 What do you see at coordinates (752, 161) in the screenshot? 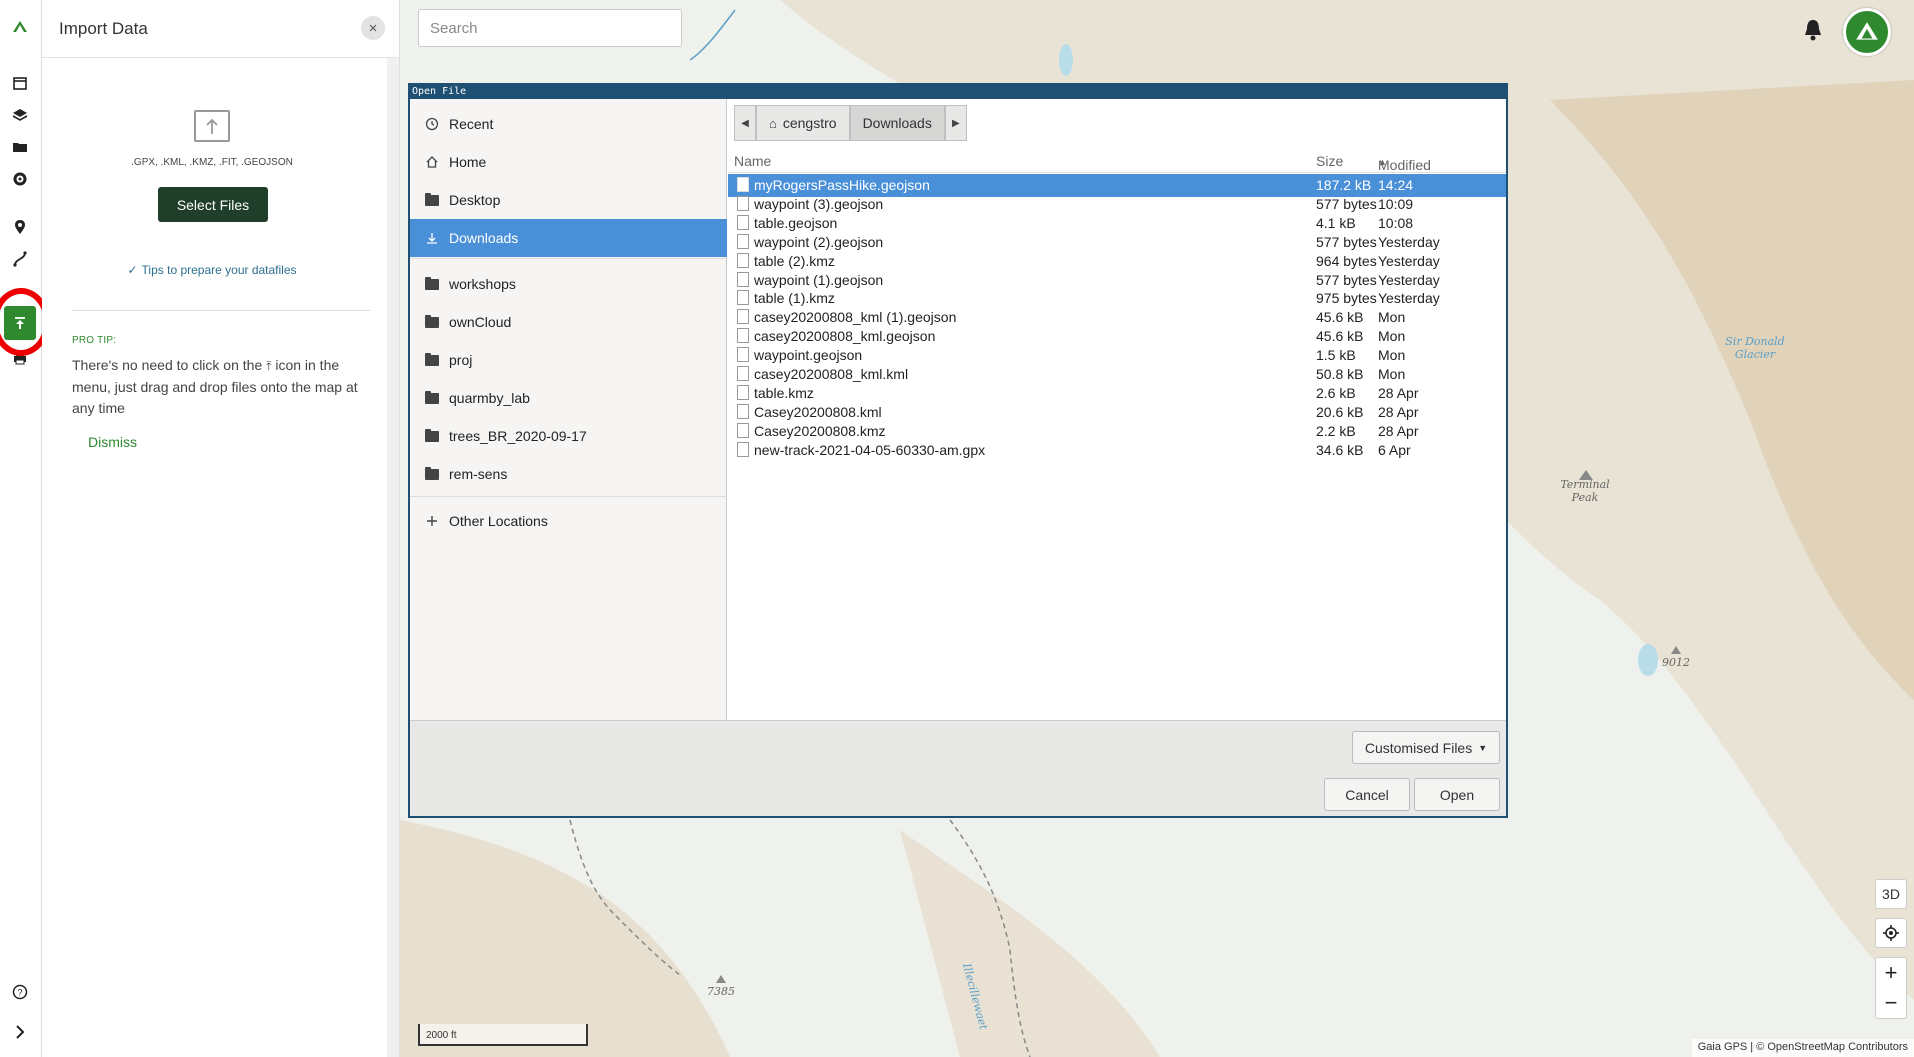
I see `column-name: Name` at bounding box center [752, 161].